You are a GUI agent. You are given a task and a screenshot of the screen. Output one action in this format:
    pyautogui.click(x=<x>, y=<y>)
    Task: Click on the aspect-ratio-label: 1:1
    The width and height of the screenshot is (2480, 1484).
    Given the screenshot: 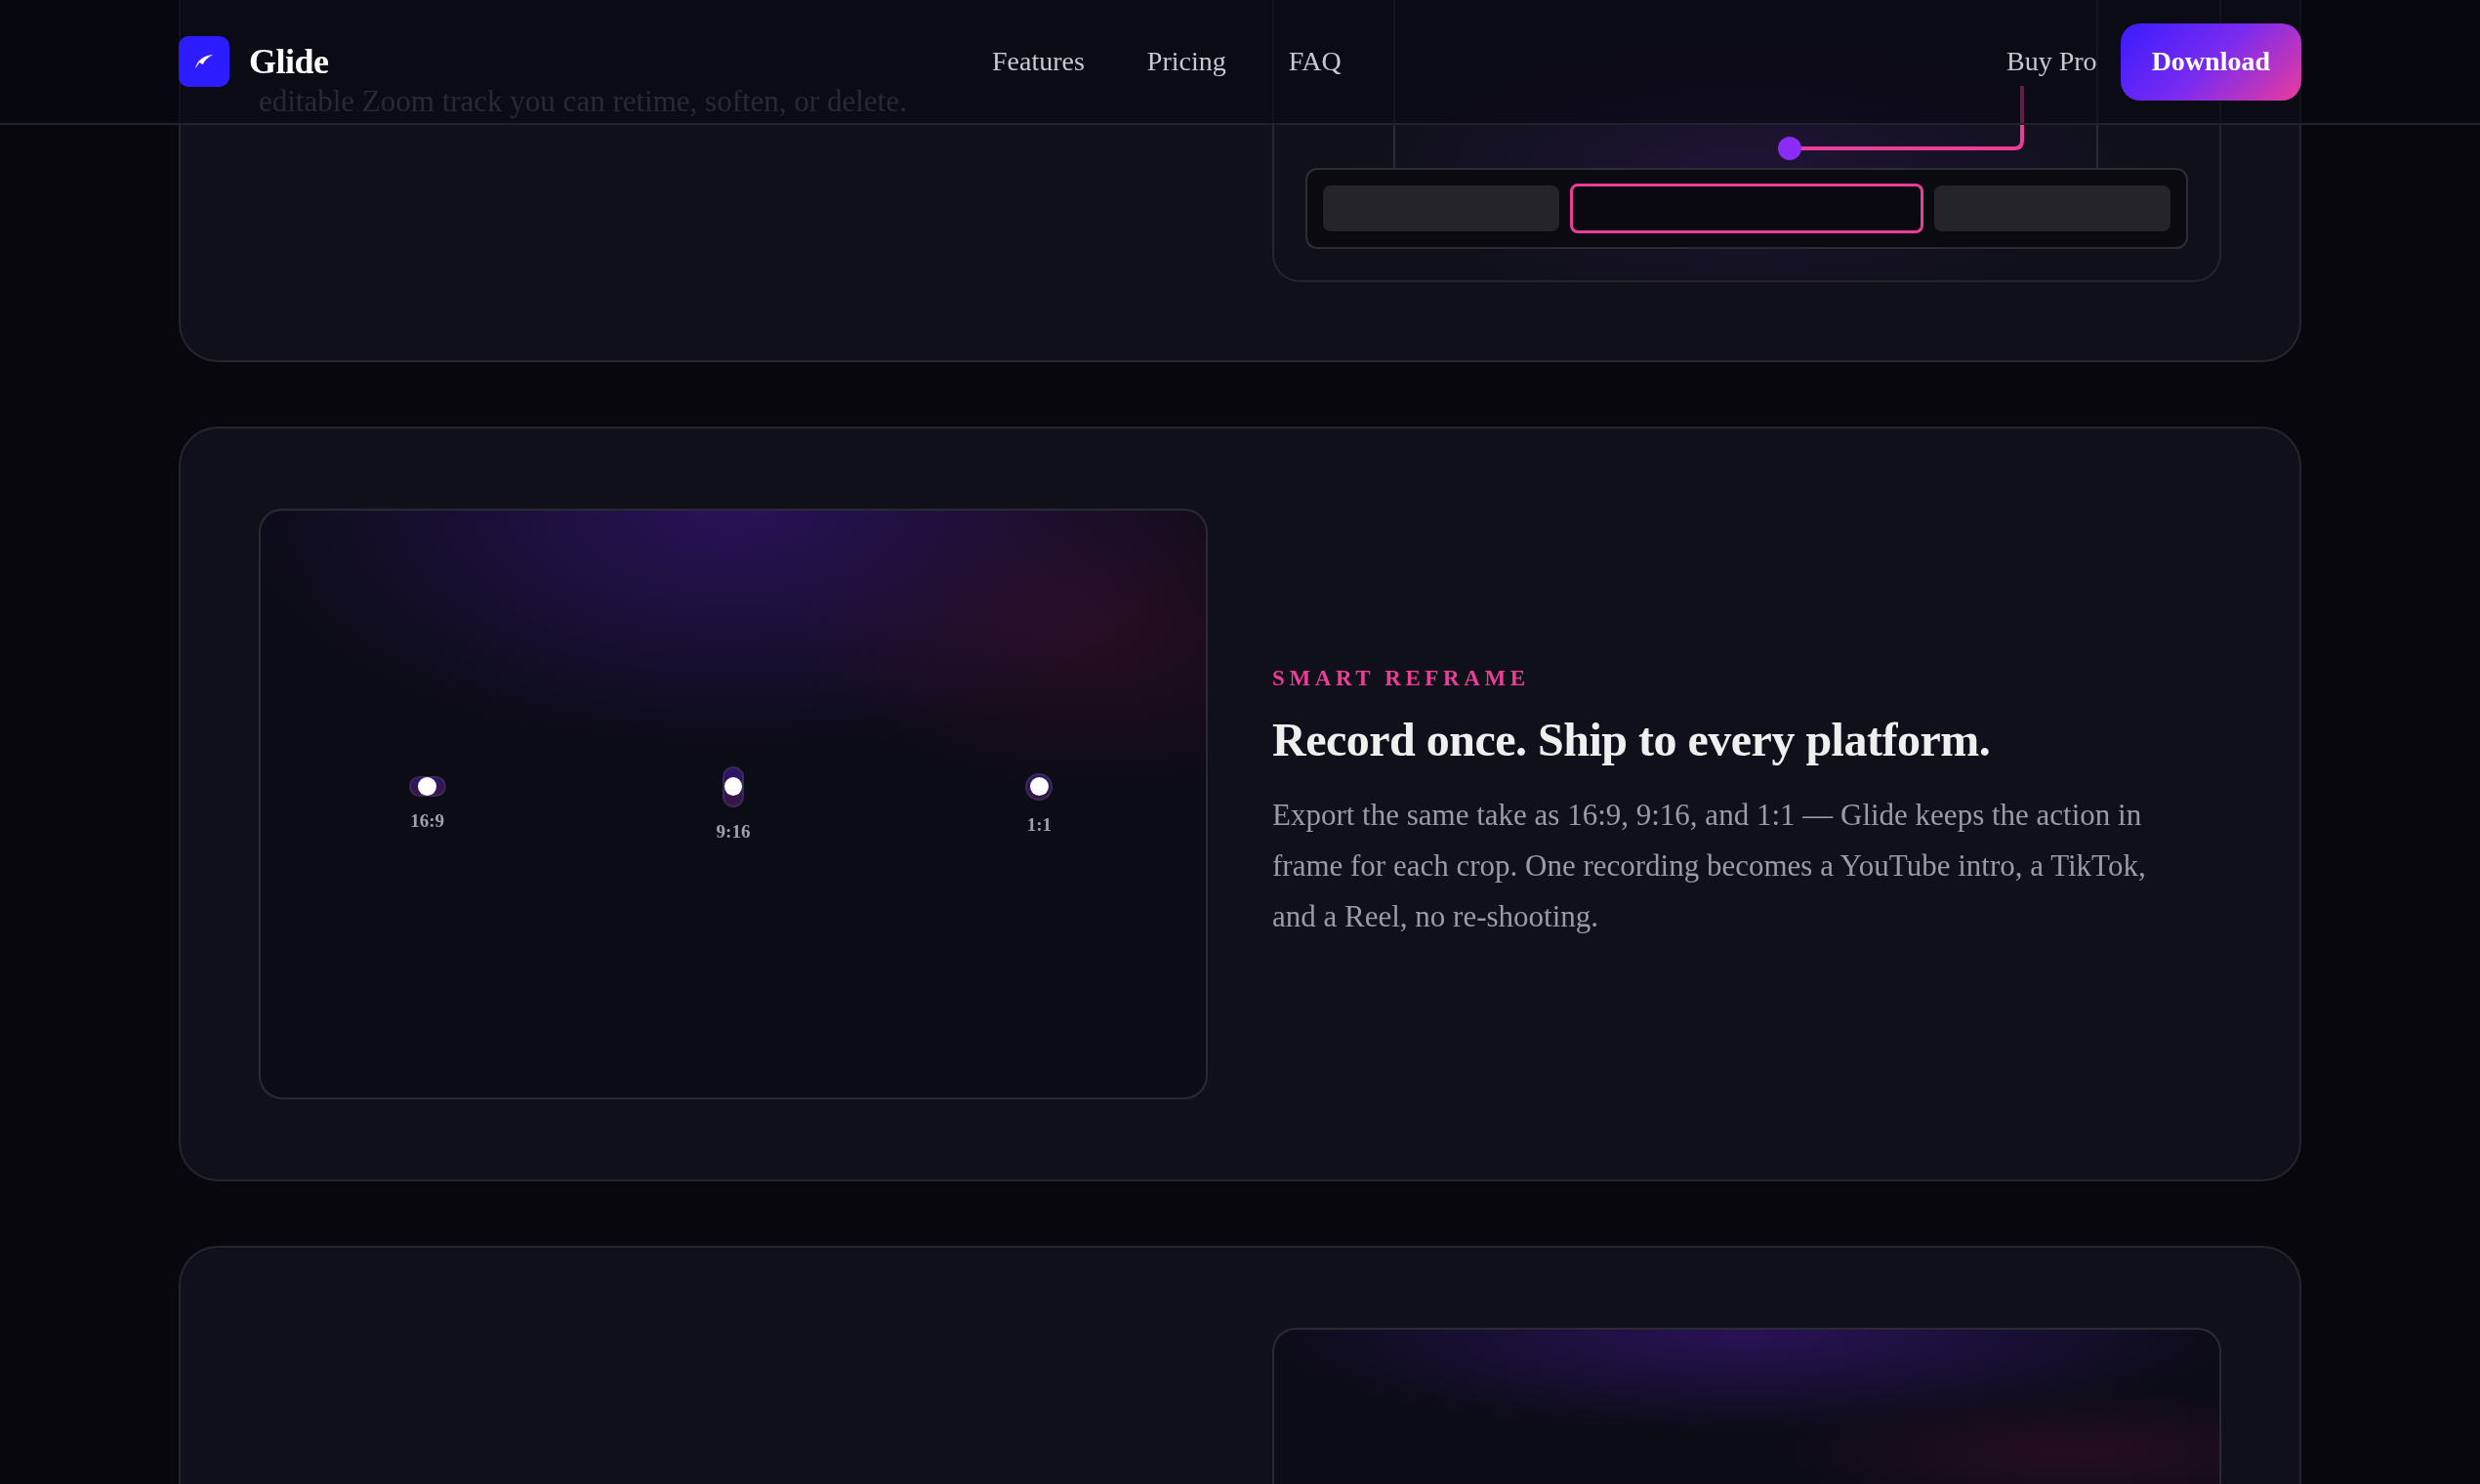 What is the action you would take?
    pyautogui.click(x=1039, y=825)
    